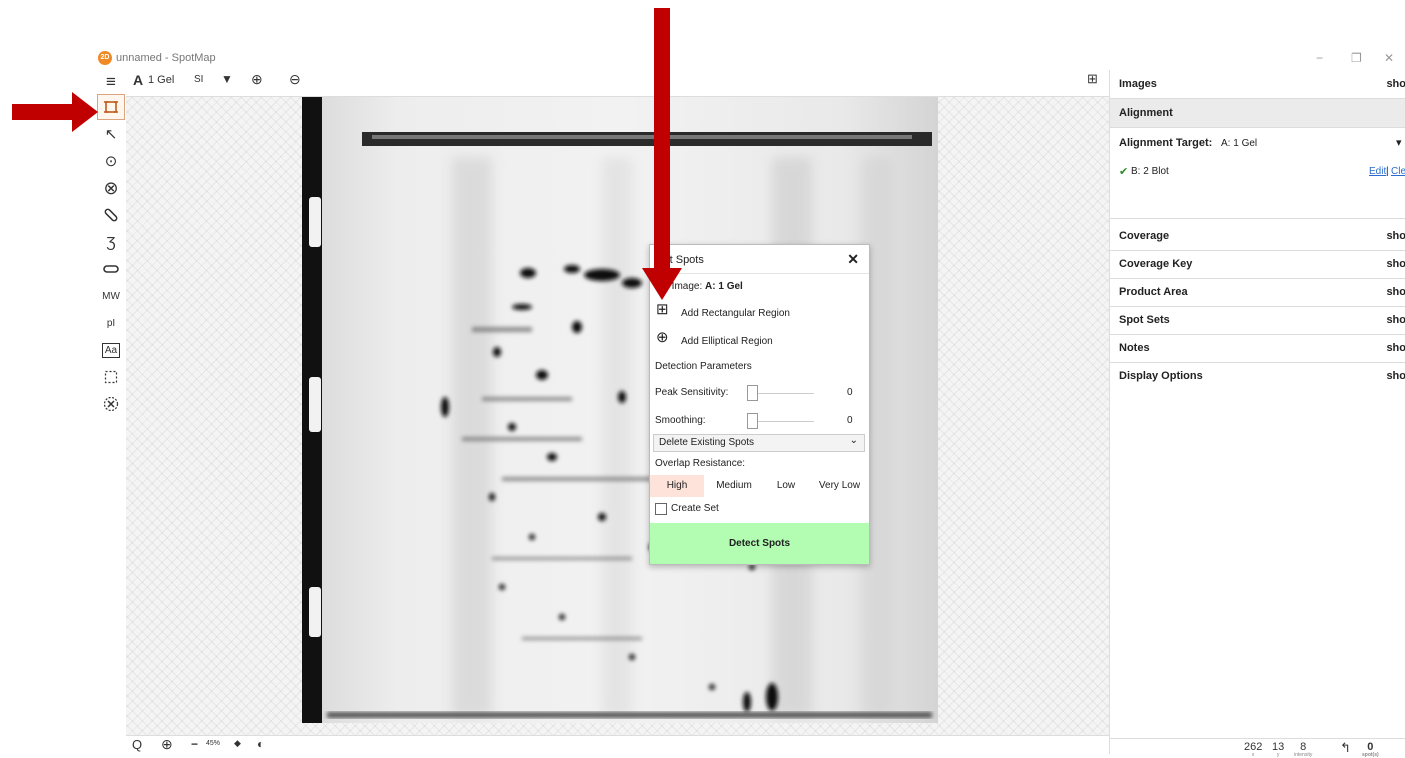 The image size is (1405, 758). I want to click on images-show-link: sho, so click(1395, 84).